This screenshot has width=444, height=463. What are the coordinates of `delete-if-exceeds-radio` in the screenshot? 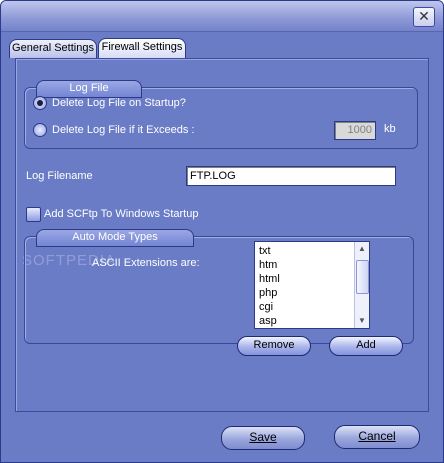 It's located at (40, 130).